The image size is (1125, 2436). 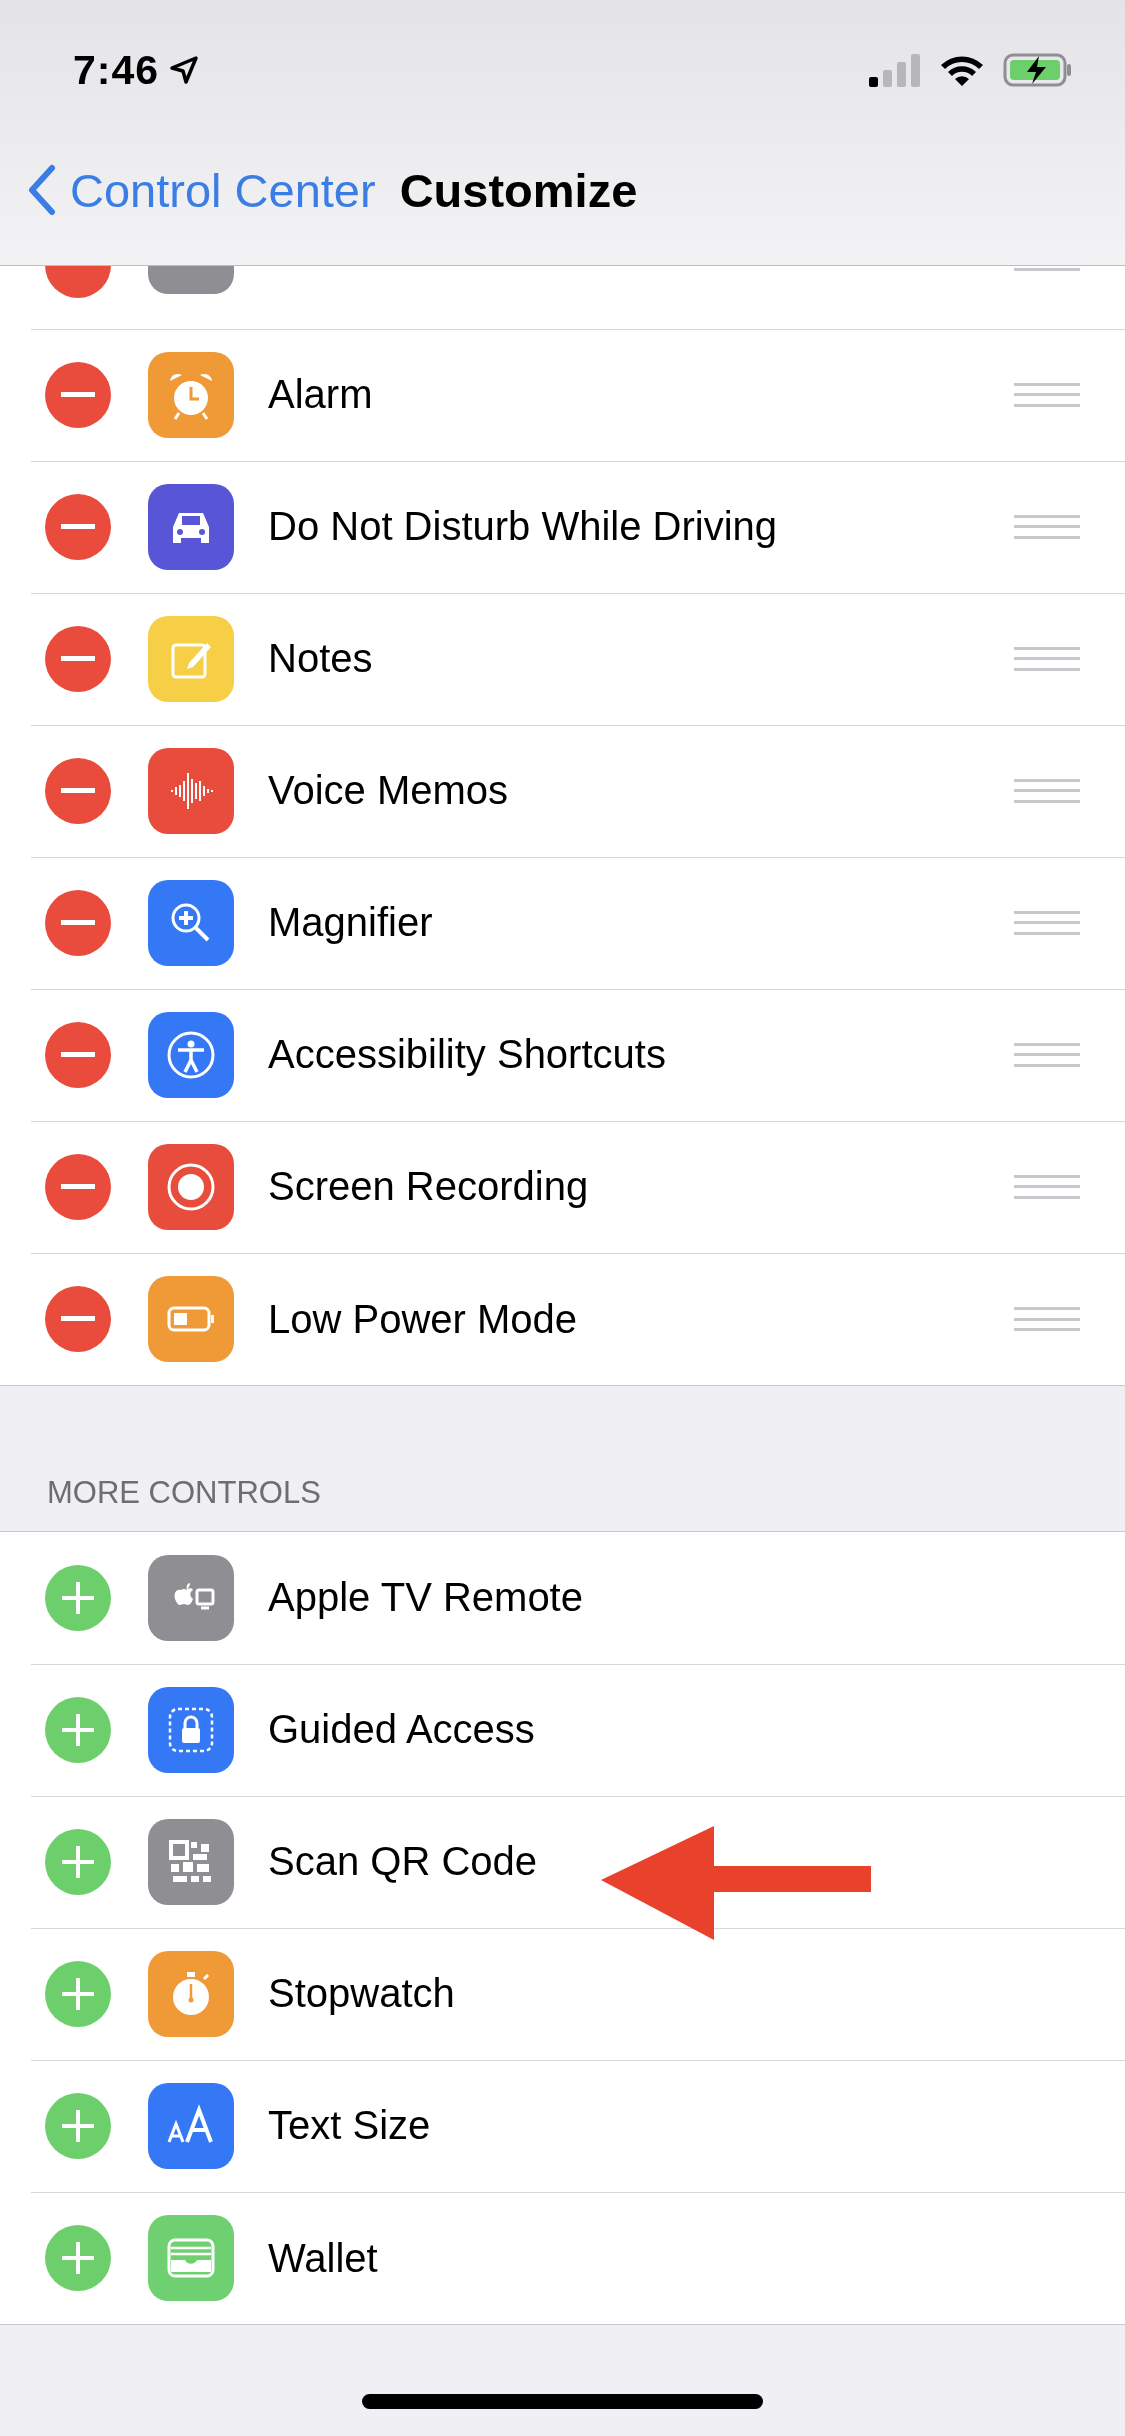 What do you see at coordinates (389, 790) in the screenshot?
I see `control-label: Voice Memos` at bounding box center [389, 790].